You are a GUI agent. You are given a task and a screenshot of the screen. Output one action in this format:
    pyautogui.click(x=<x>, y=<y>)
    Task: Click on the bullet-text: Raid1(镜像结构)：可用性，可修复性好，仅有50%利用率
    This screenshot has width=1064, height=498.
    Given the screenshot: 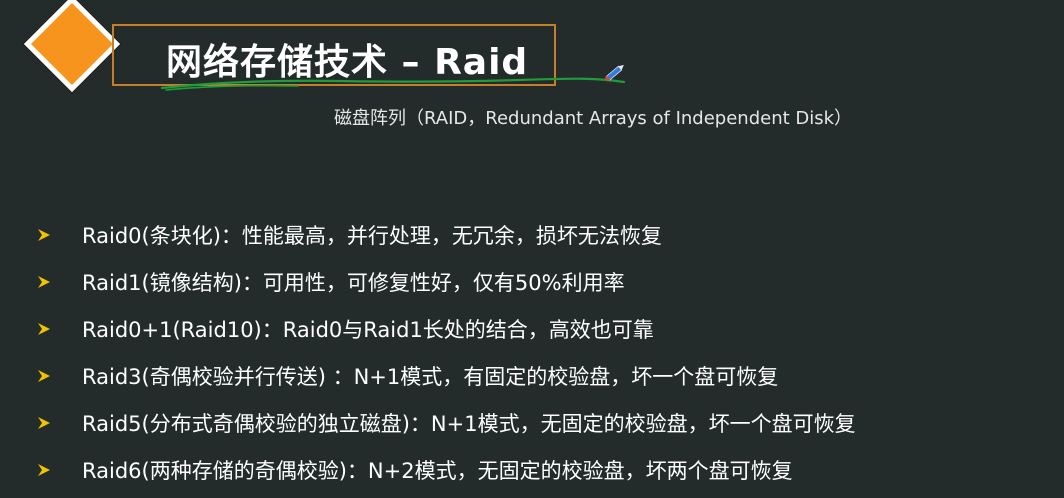 What is the action you would take?
    pyautogui.click(x=353, y=283)
    